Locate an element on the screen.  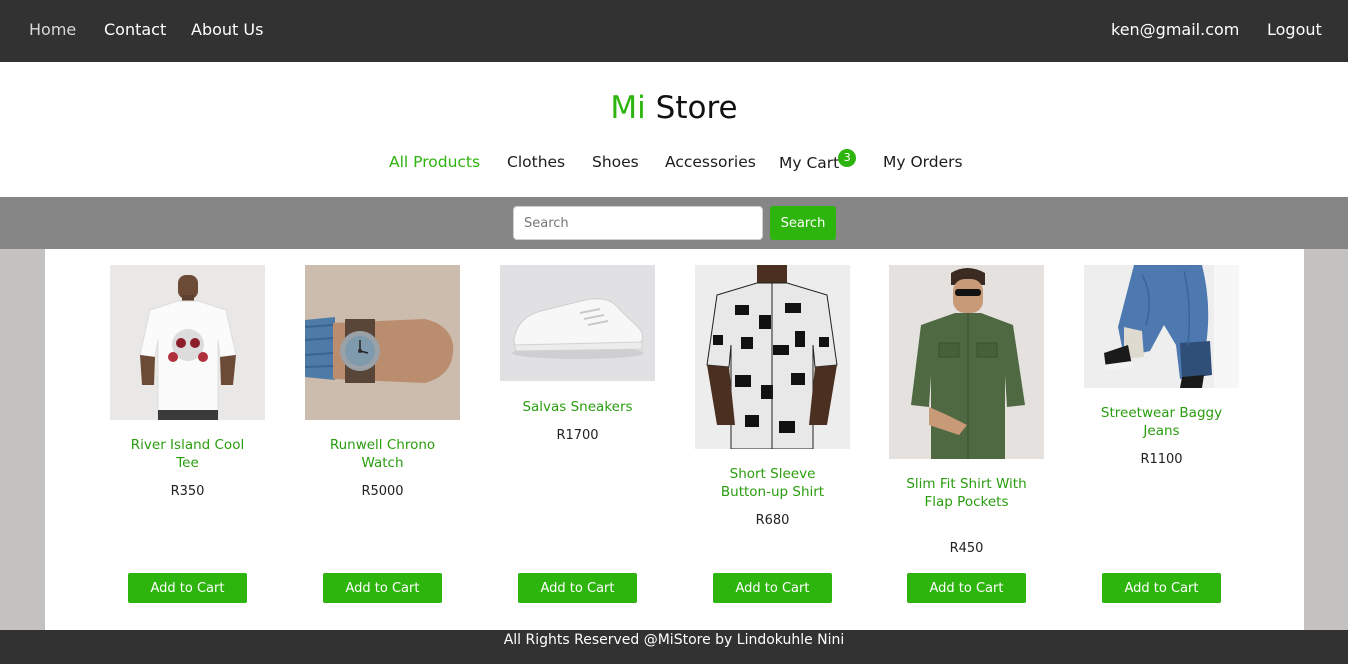
brand-text: Store is located at coordinates (696, 108).